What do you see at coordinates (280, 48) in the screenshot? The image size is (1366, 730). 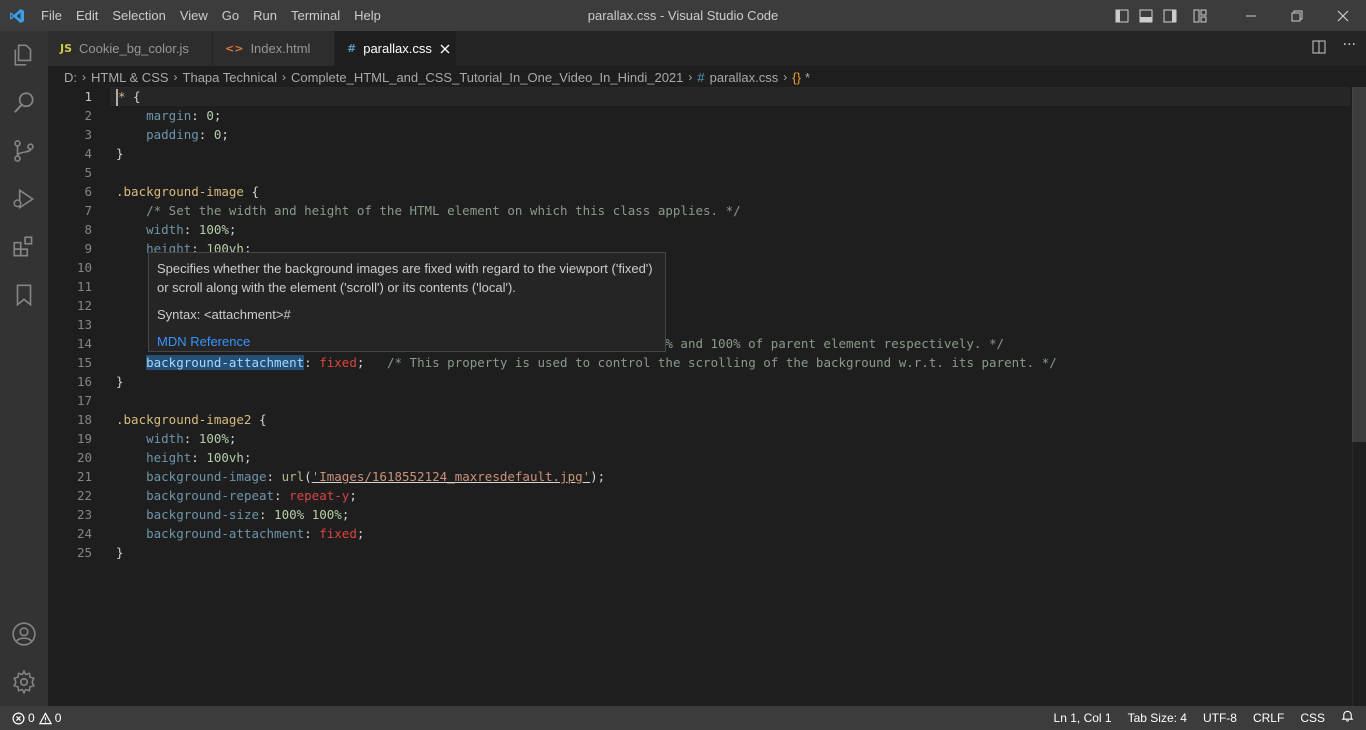 I see `tab-label: Index.html` at bounding box center [280, 48].